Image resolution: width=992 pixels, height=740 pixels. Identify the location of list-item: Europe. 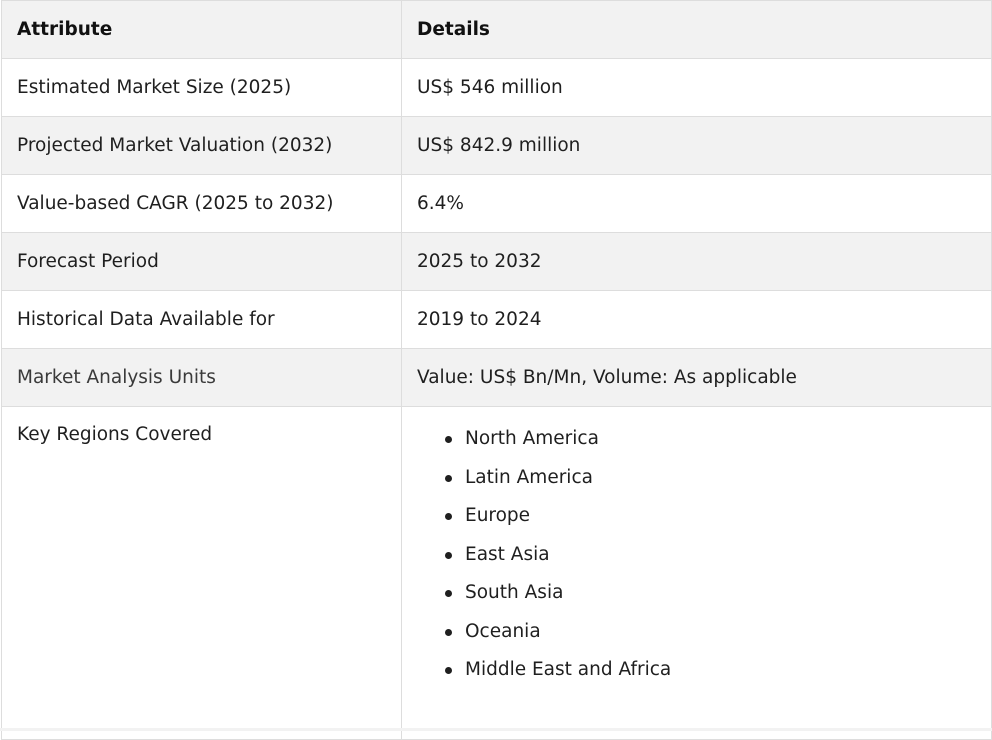
(710, 523).